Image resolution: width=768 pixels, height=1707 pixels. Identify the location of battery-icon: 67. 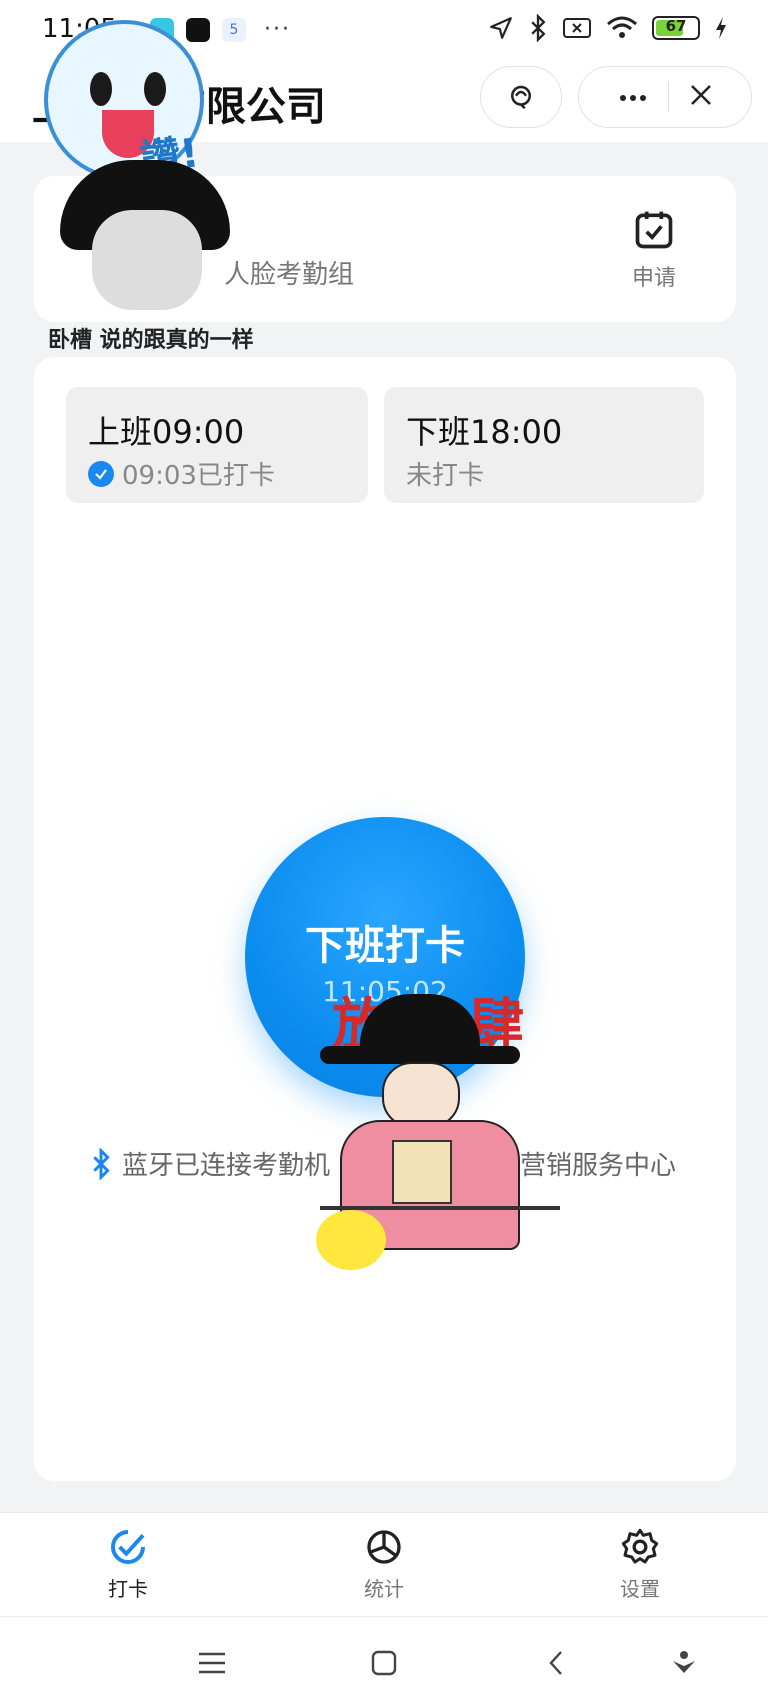
(676, 28).